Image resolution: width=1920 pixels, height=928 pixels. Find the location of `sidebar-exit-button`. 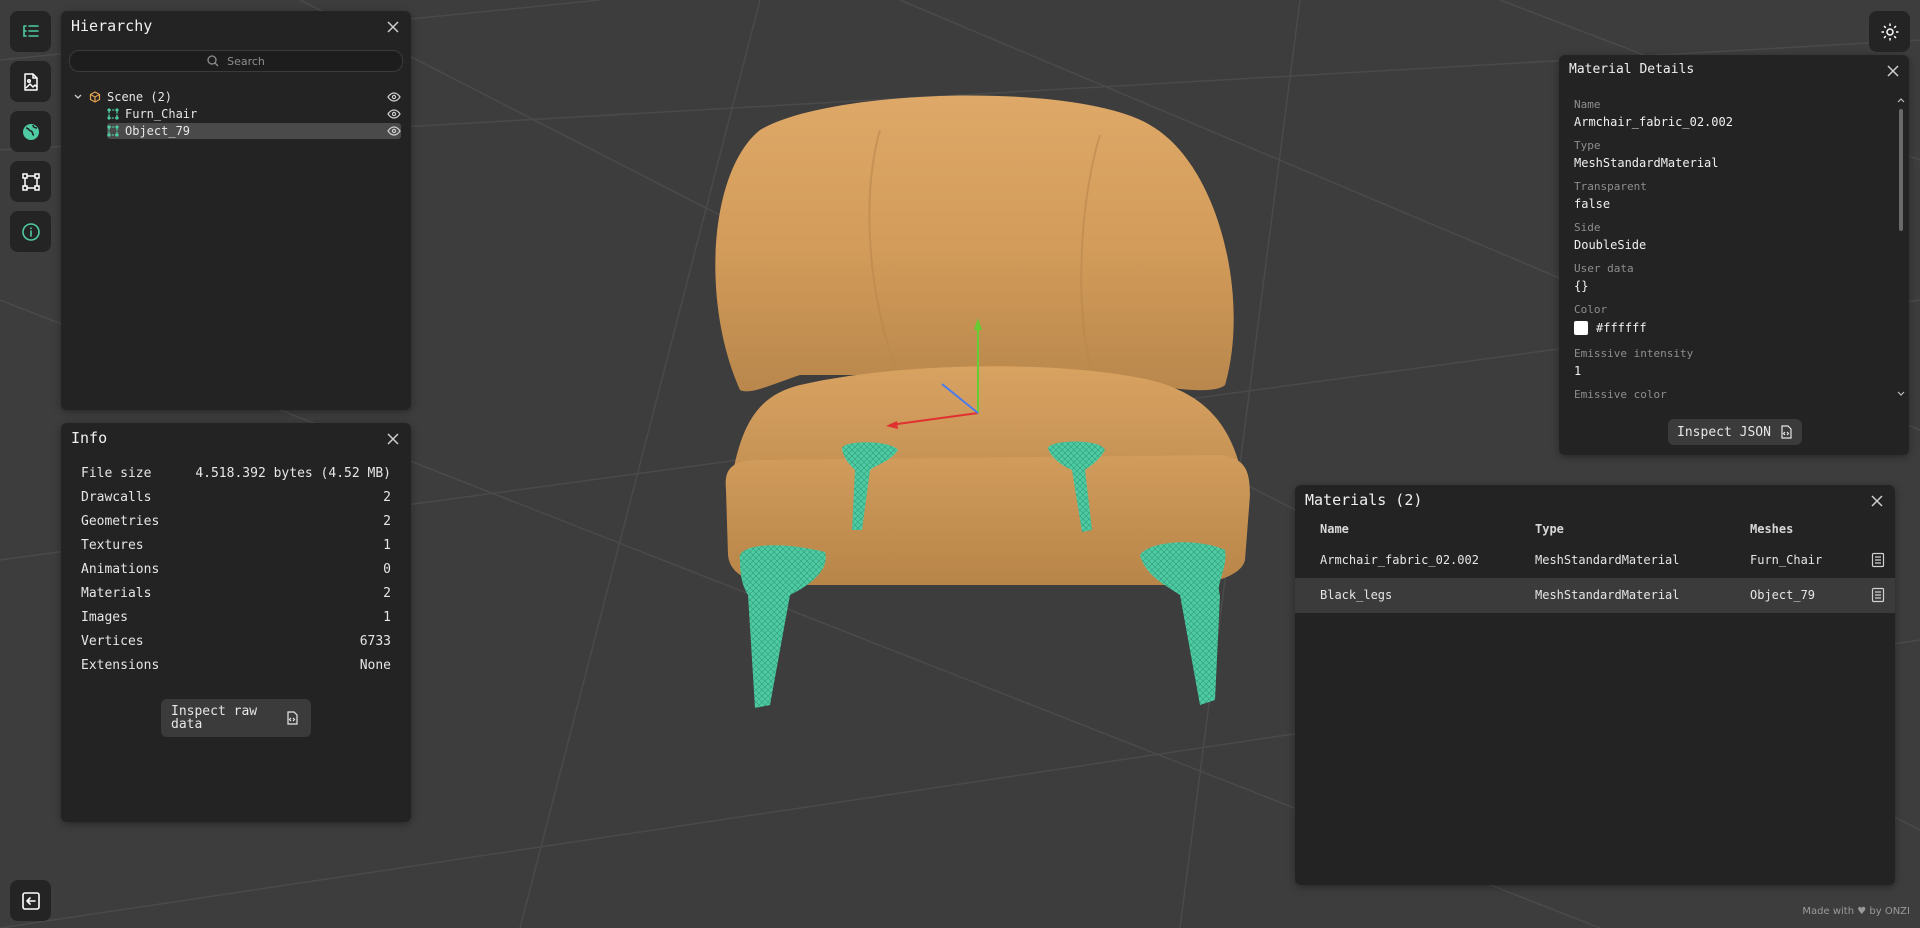

sidebar-exit-button is located at coordinates (30, 900).